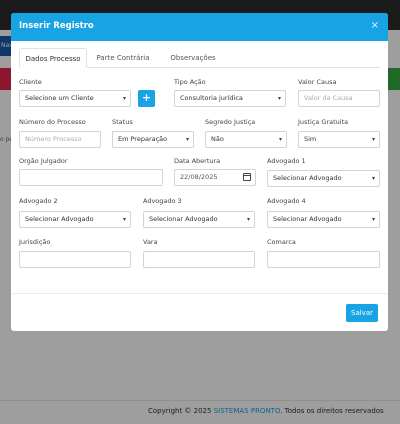  Describe the element at coordinates (328, 98) in the screenshot. I see `valor-causa-placeholder: Valor da Causa` at that location.